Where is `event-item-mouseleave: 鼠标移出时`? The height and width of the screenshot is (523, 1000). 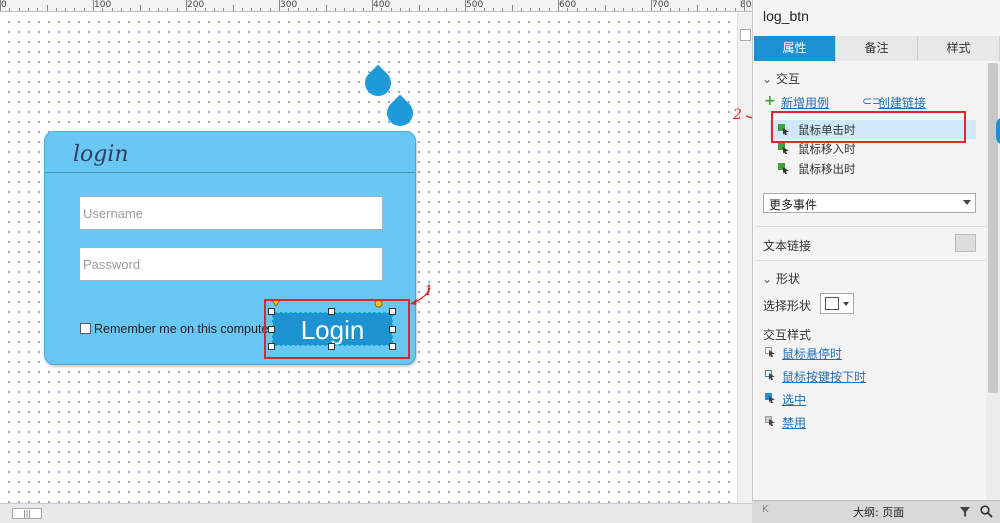
event-item-mouseleave: 鼠标移出时 is located at coordinates (817, 169).